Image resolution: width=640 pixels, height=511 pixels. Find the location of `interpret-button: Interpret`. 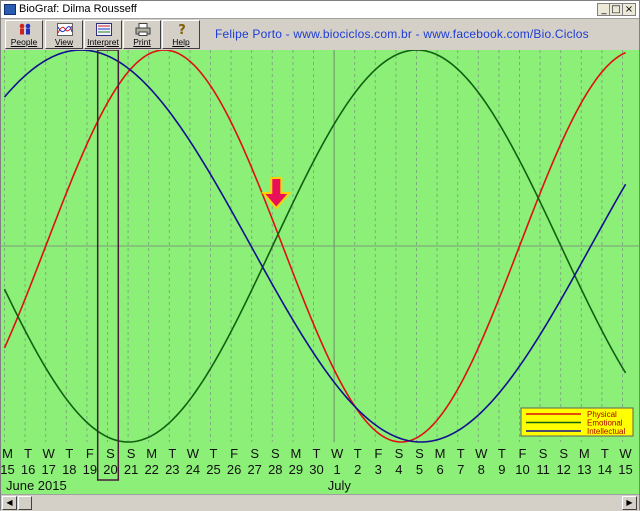

interpret-button: Interpret is located at coordinates (103, 34).